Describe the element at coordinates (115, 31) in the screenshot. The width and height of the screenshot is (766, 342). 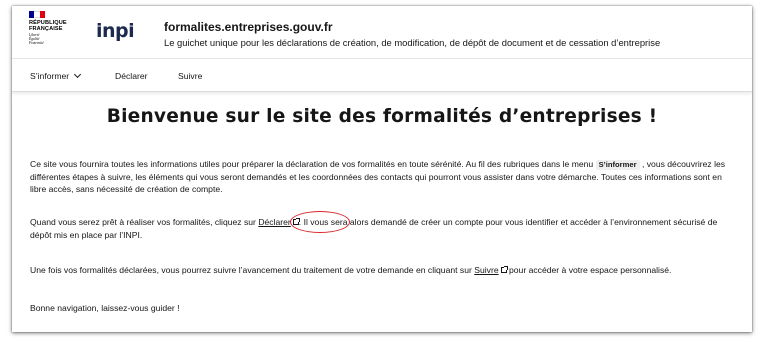
I see `inpi-logo-text: inpi` at that location.